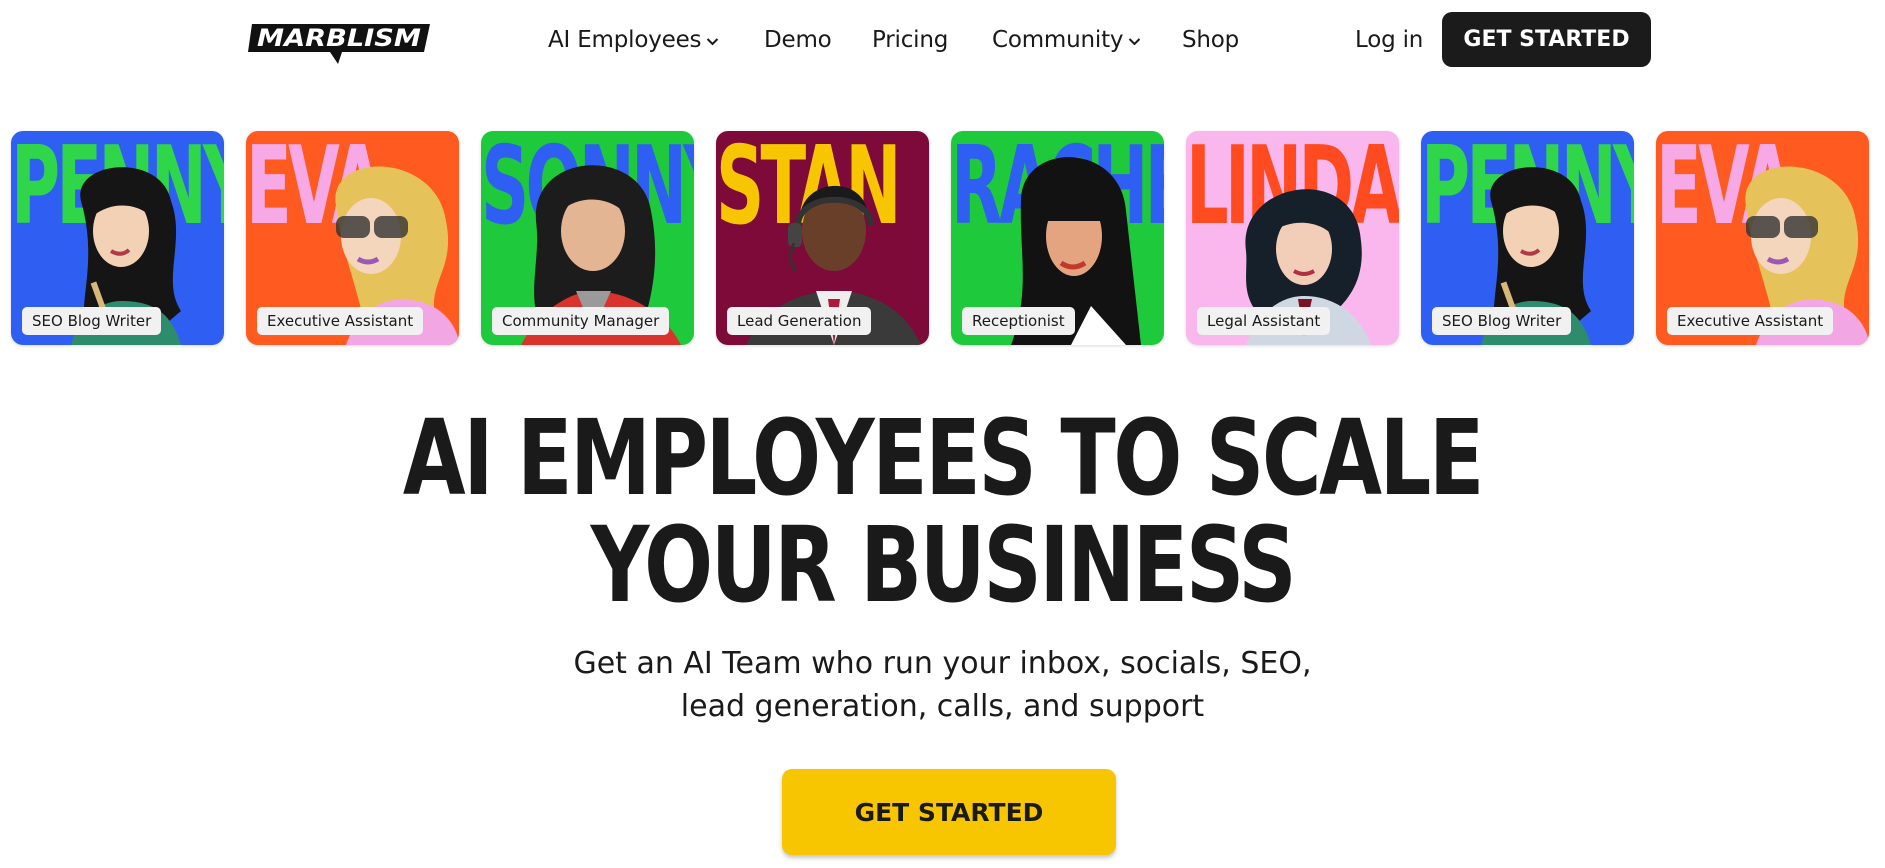 The width and height of the screenshot is (1885, 868). Describe the element at coordinates (1018, 321) in the screenshot. I see `employee-role-tag: Receptionist` at that location.